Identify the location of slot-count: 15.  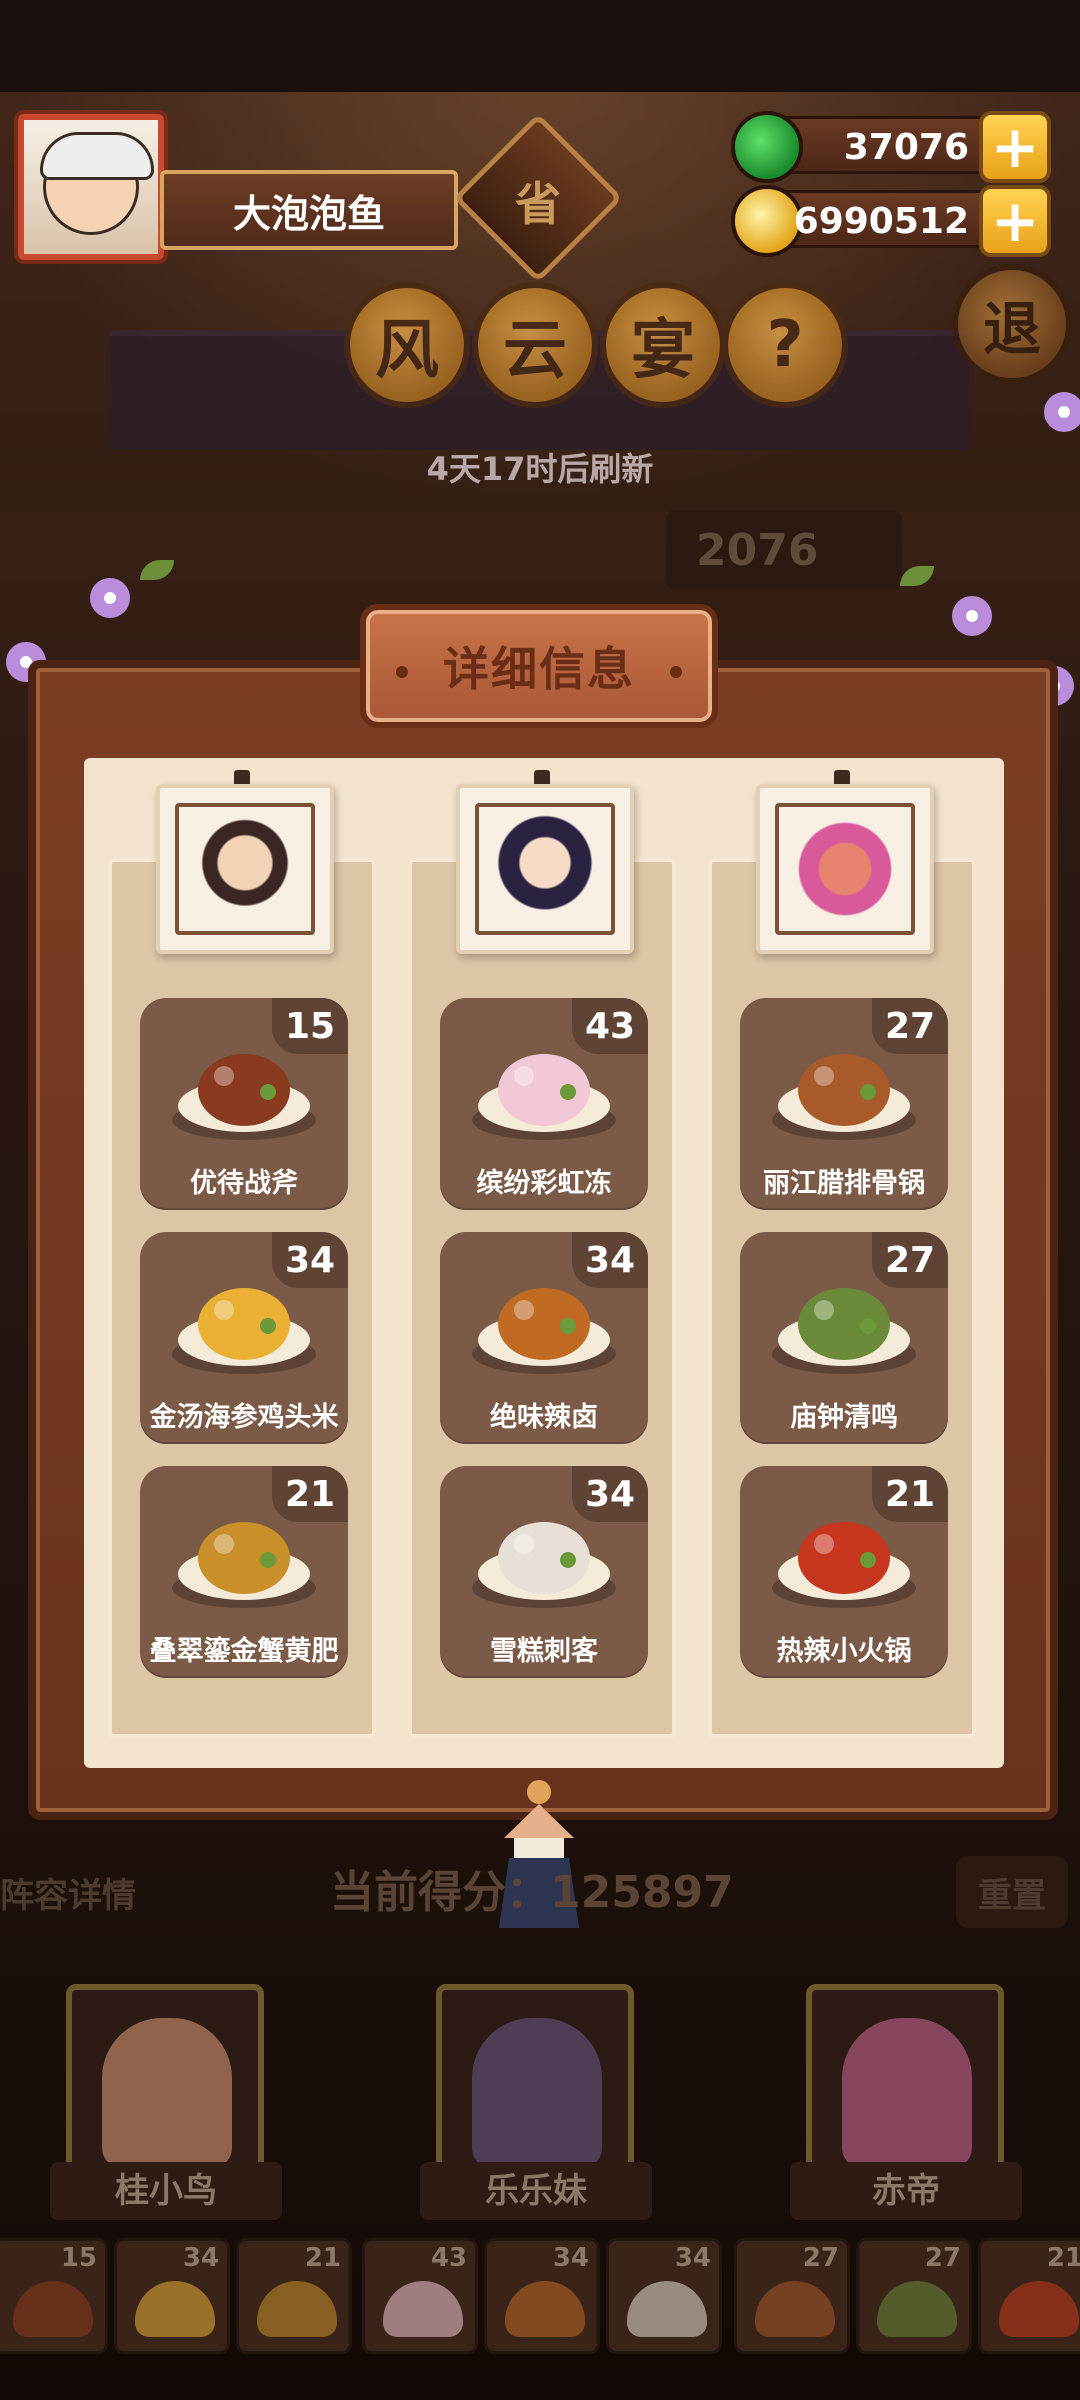
(78, 2258).